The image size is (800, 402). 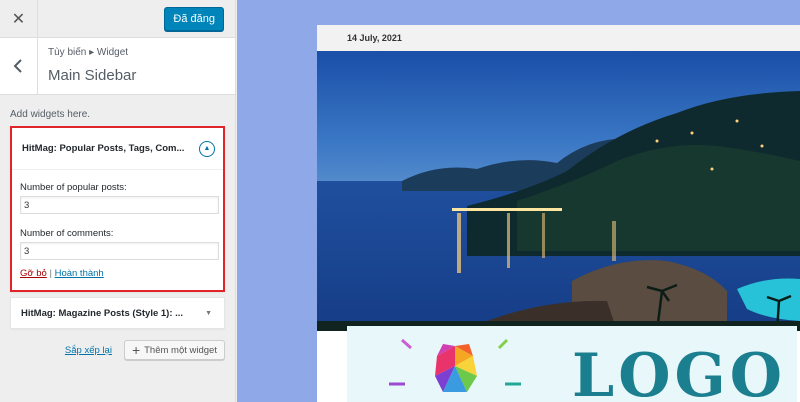 I want to click on widget-magazine-posts: HitMag: Magazine Posts (Style 1): ... ▼, so click(x=117, y=313).